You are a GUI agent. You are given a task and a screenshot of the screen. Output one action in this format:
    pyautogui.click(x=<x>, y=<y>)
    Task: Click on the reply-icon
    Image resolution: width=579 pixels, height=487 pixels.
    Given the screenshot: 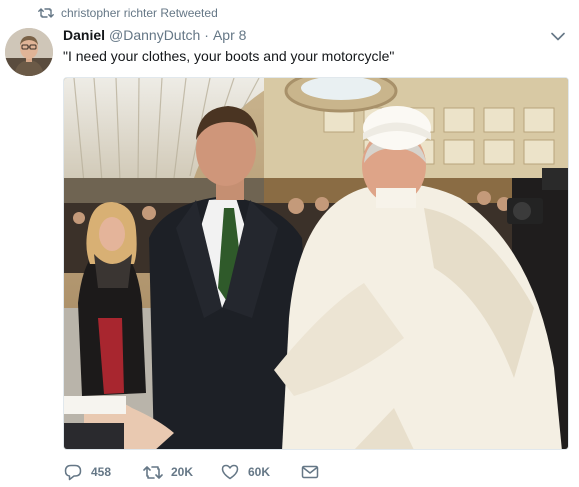 What is the action you would take?
    pyautogui.click(x=73, y=472)
    